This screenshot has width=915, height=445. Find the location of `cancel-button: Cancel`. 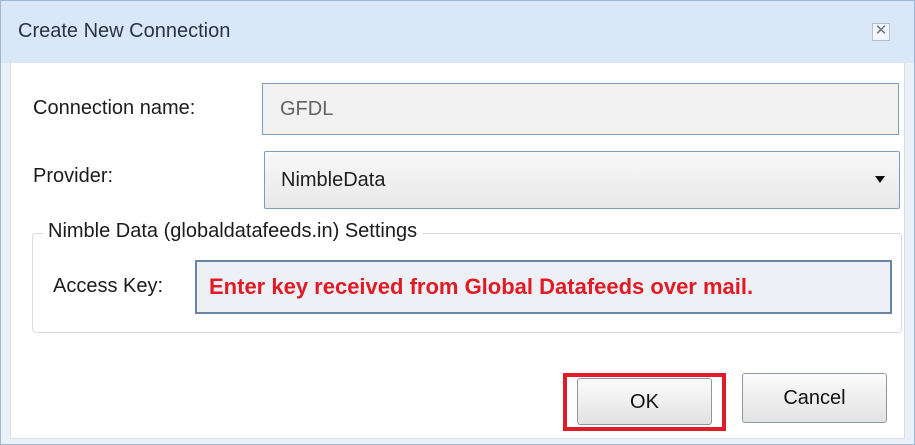

cancel-button: Cancel is located at coordinates (814, 398).